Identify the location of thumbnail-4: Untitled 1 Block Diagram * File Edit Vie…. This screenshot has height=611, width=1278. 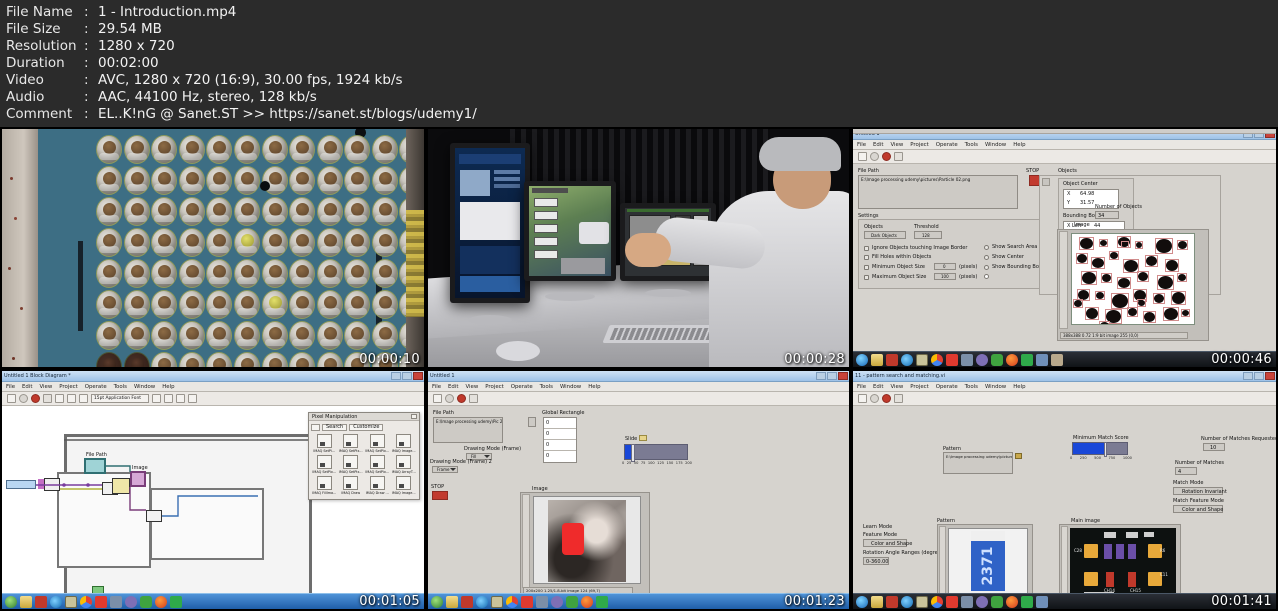
(213, 490).